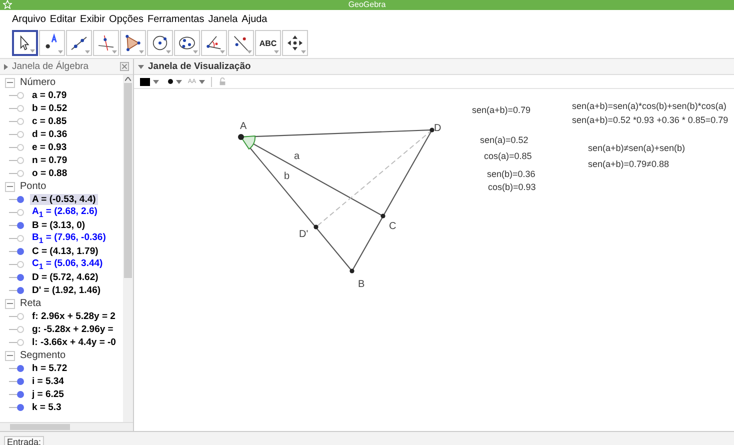 Image resolution: width=734 pixels, height=445 pixels. What do you see at coordinates (93, 19) in the screenshot?
I see `menu-item: Exibir` at bounding box center [93, 19].